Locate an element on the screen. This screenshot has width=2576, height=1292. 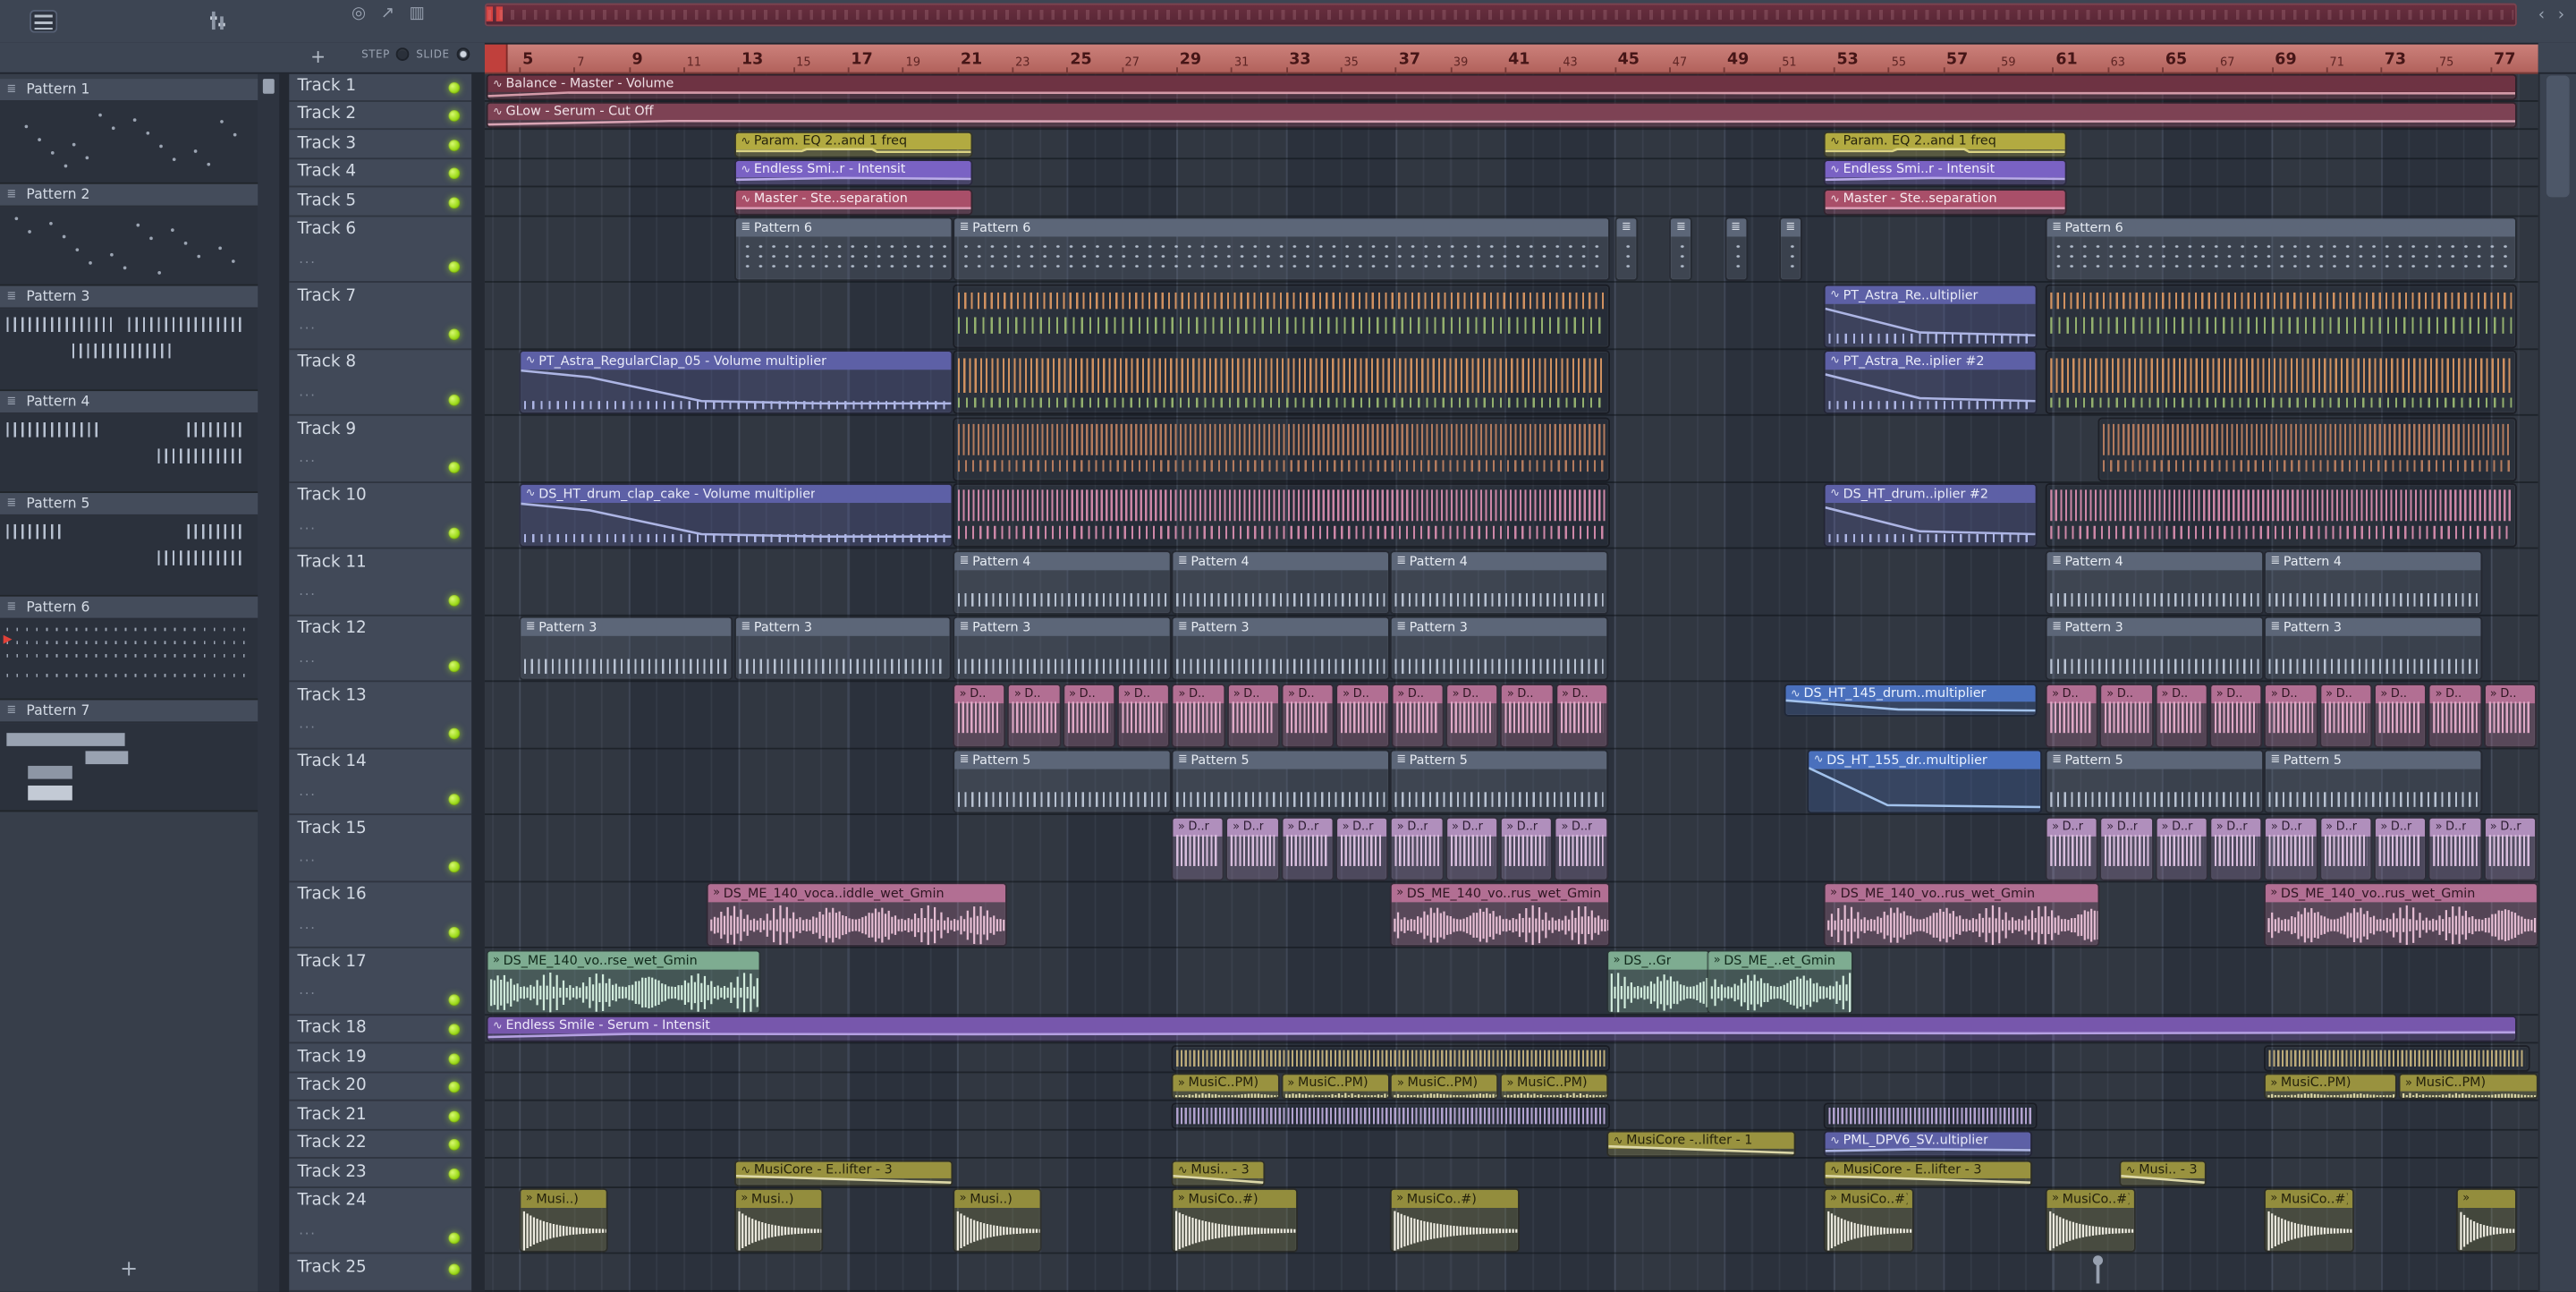
track-header-track-3: Track 3 is located at coordinates (380, 144).